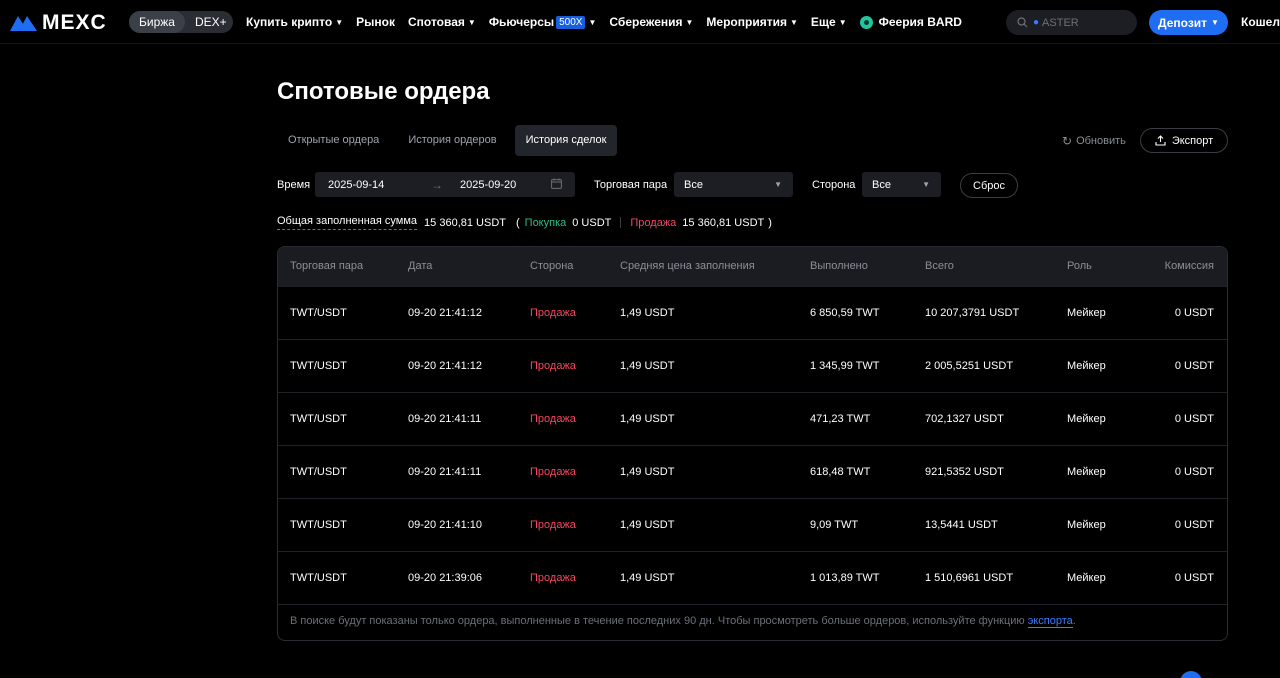 This screenshot has width=1280, height=678. I want to click on summary-divider, so click(621, 222).